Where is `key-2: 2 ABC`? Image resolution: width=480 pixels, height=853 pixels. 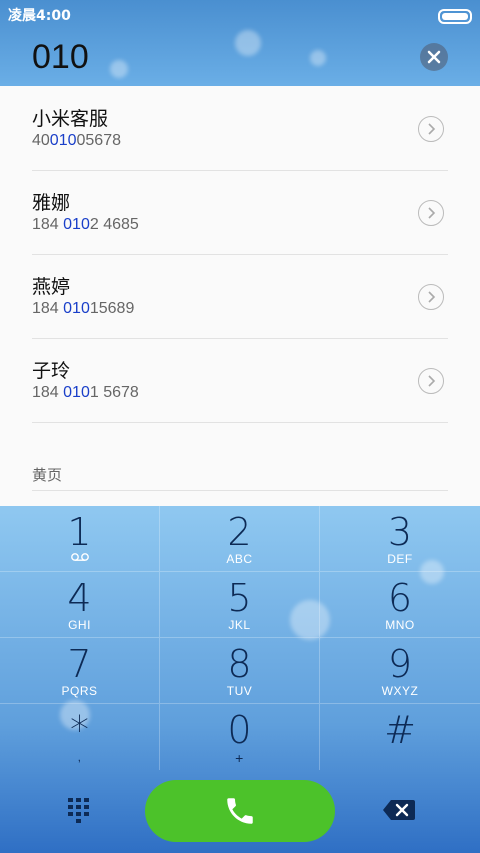 key-2: 2 ABC is located at coordinates (240, 539).